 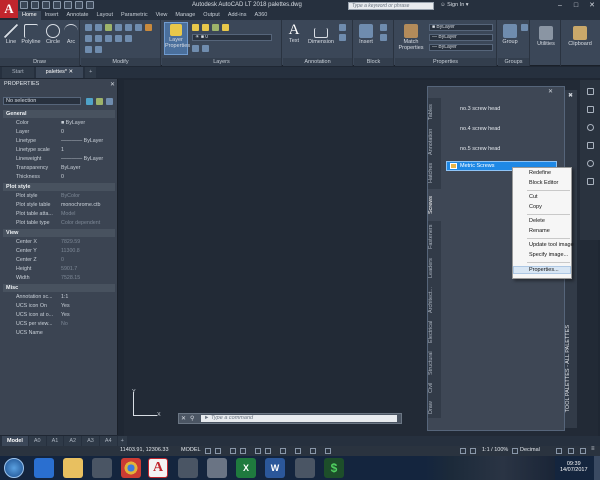 I want to click on search-input: Type a keyword or phrase, so click(x=391, y=6).